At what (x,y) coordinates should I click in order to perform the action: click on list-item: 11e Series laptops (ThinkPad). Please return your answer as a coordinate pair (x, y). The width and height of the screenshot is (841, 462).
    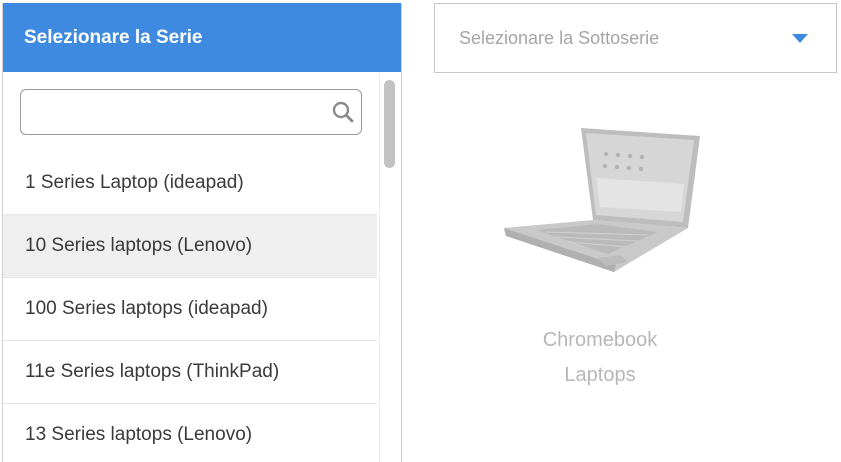
    Looking at the image, I should click on (190, 372).